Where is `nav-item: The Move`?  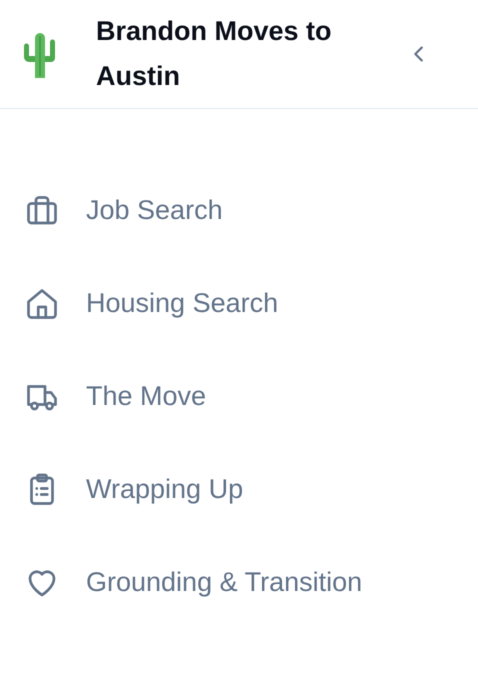 nav-item: The Move is located at coordinates (106, 396).